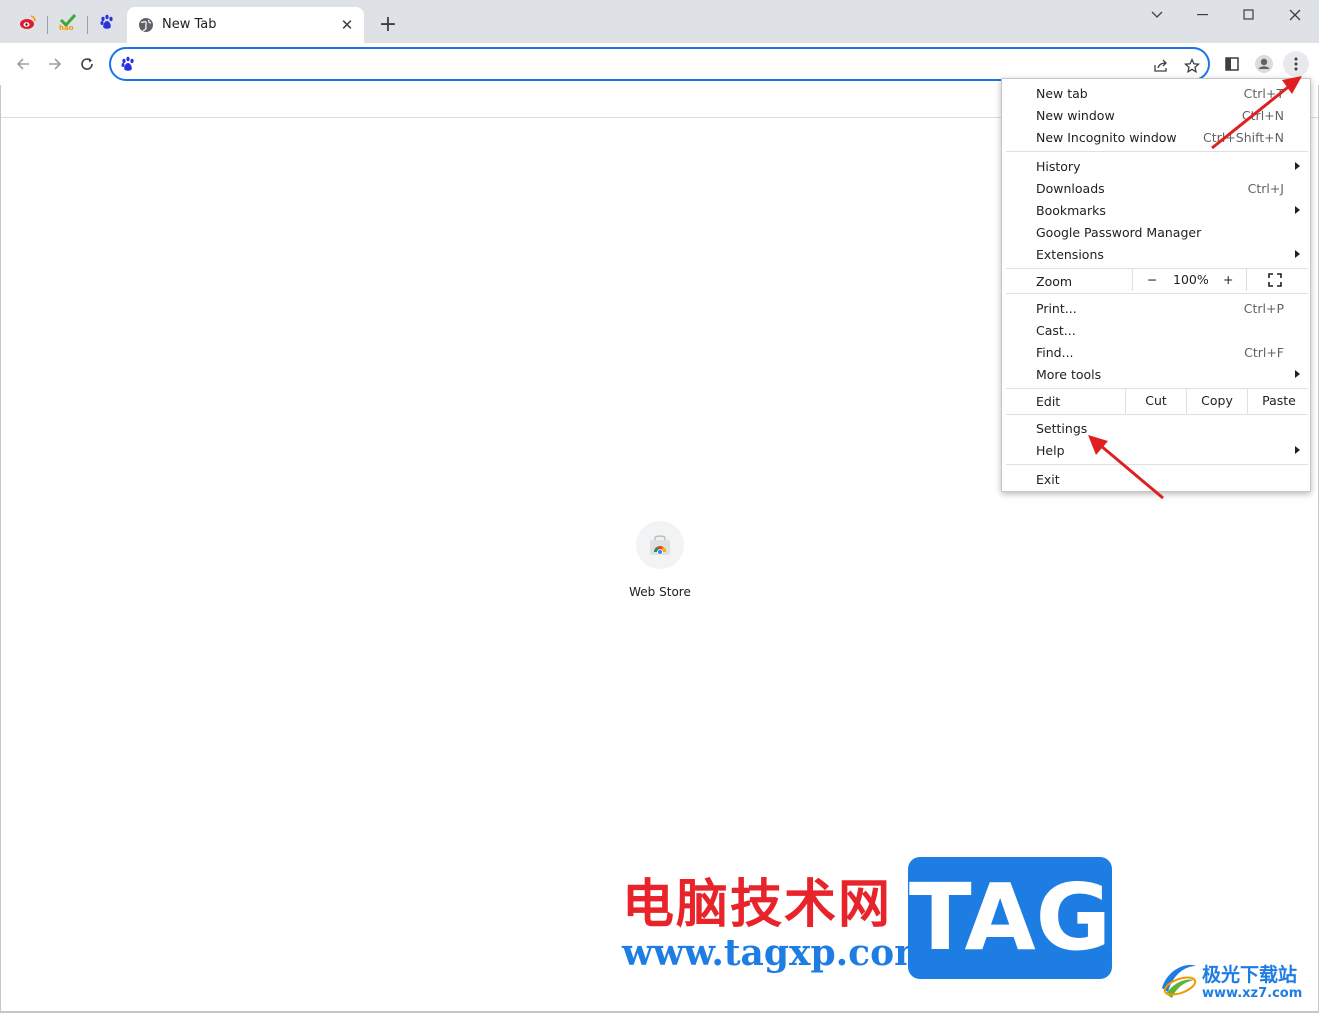  I want to click on menu-item-settings: Settings, so click(1156, 428).